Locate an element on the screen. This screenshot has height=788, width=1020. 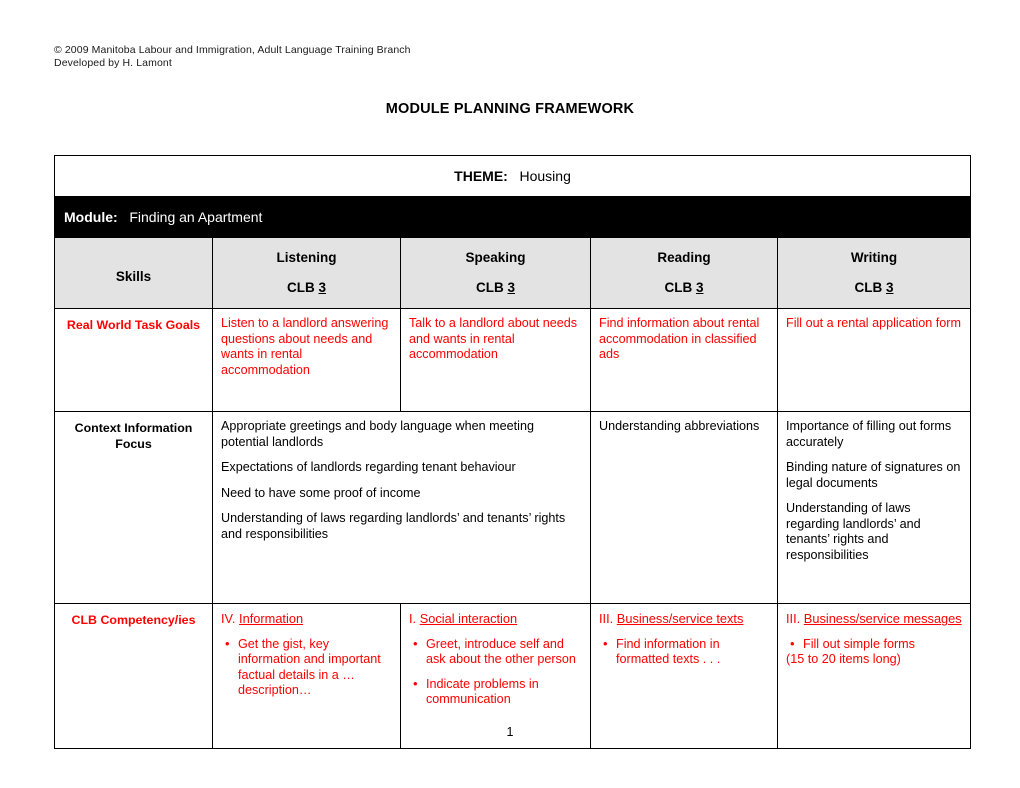
clb-prefix-reading: CLB is located at coordinates (680, 287).